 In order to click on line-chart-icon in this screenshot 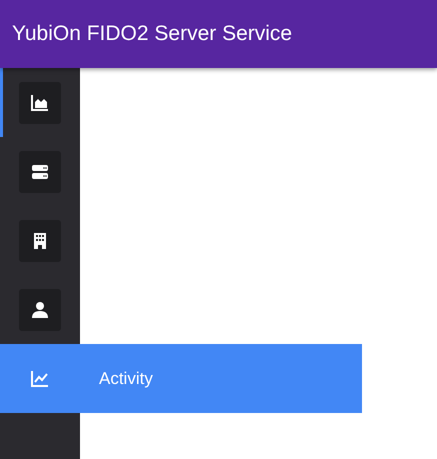, I will do `click(40, 378)`.